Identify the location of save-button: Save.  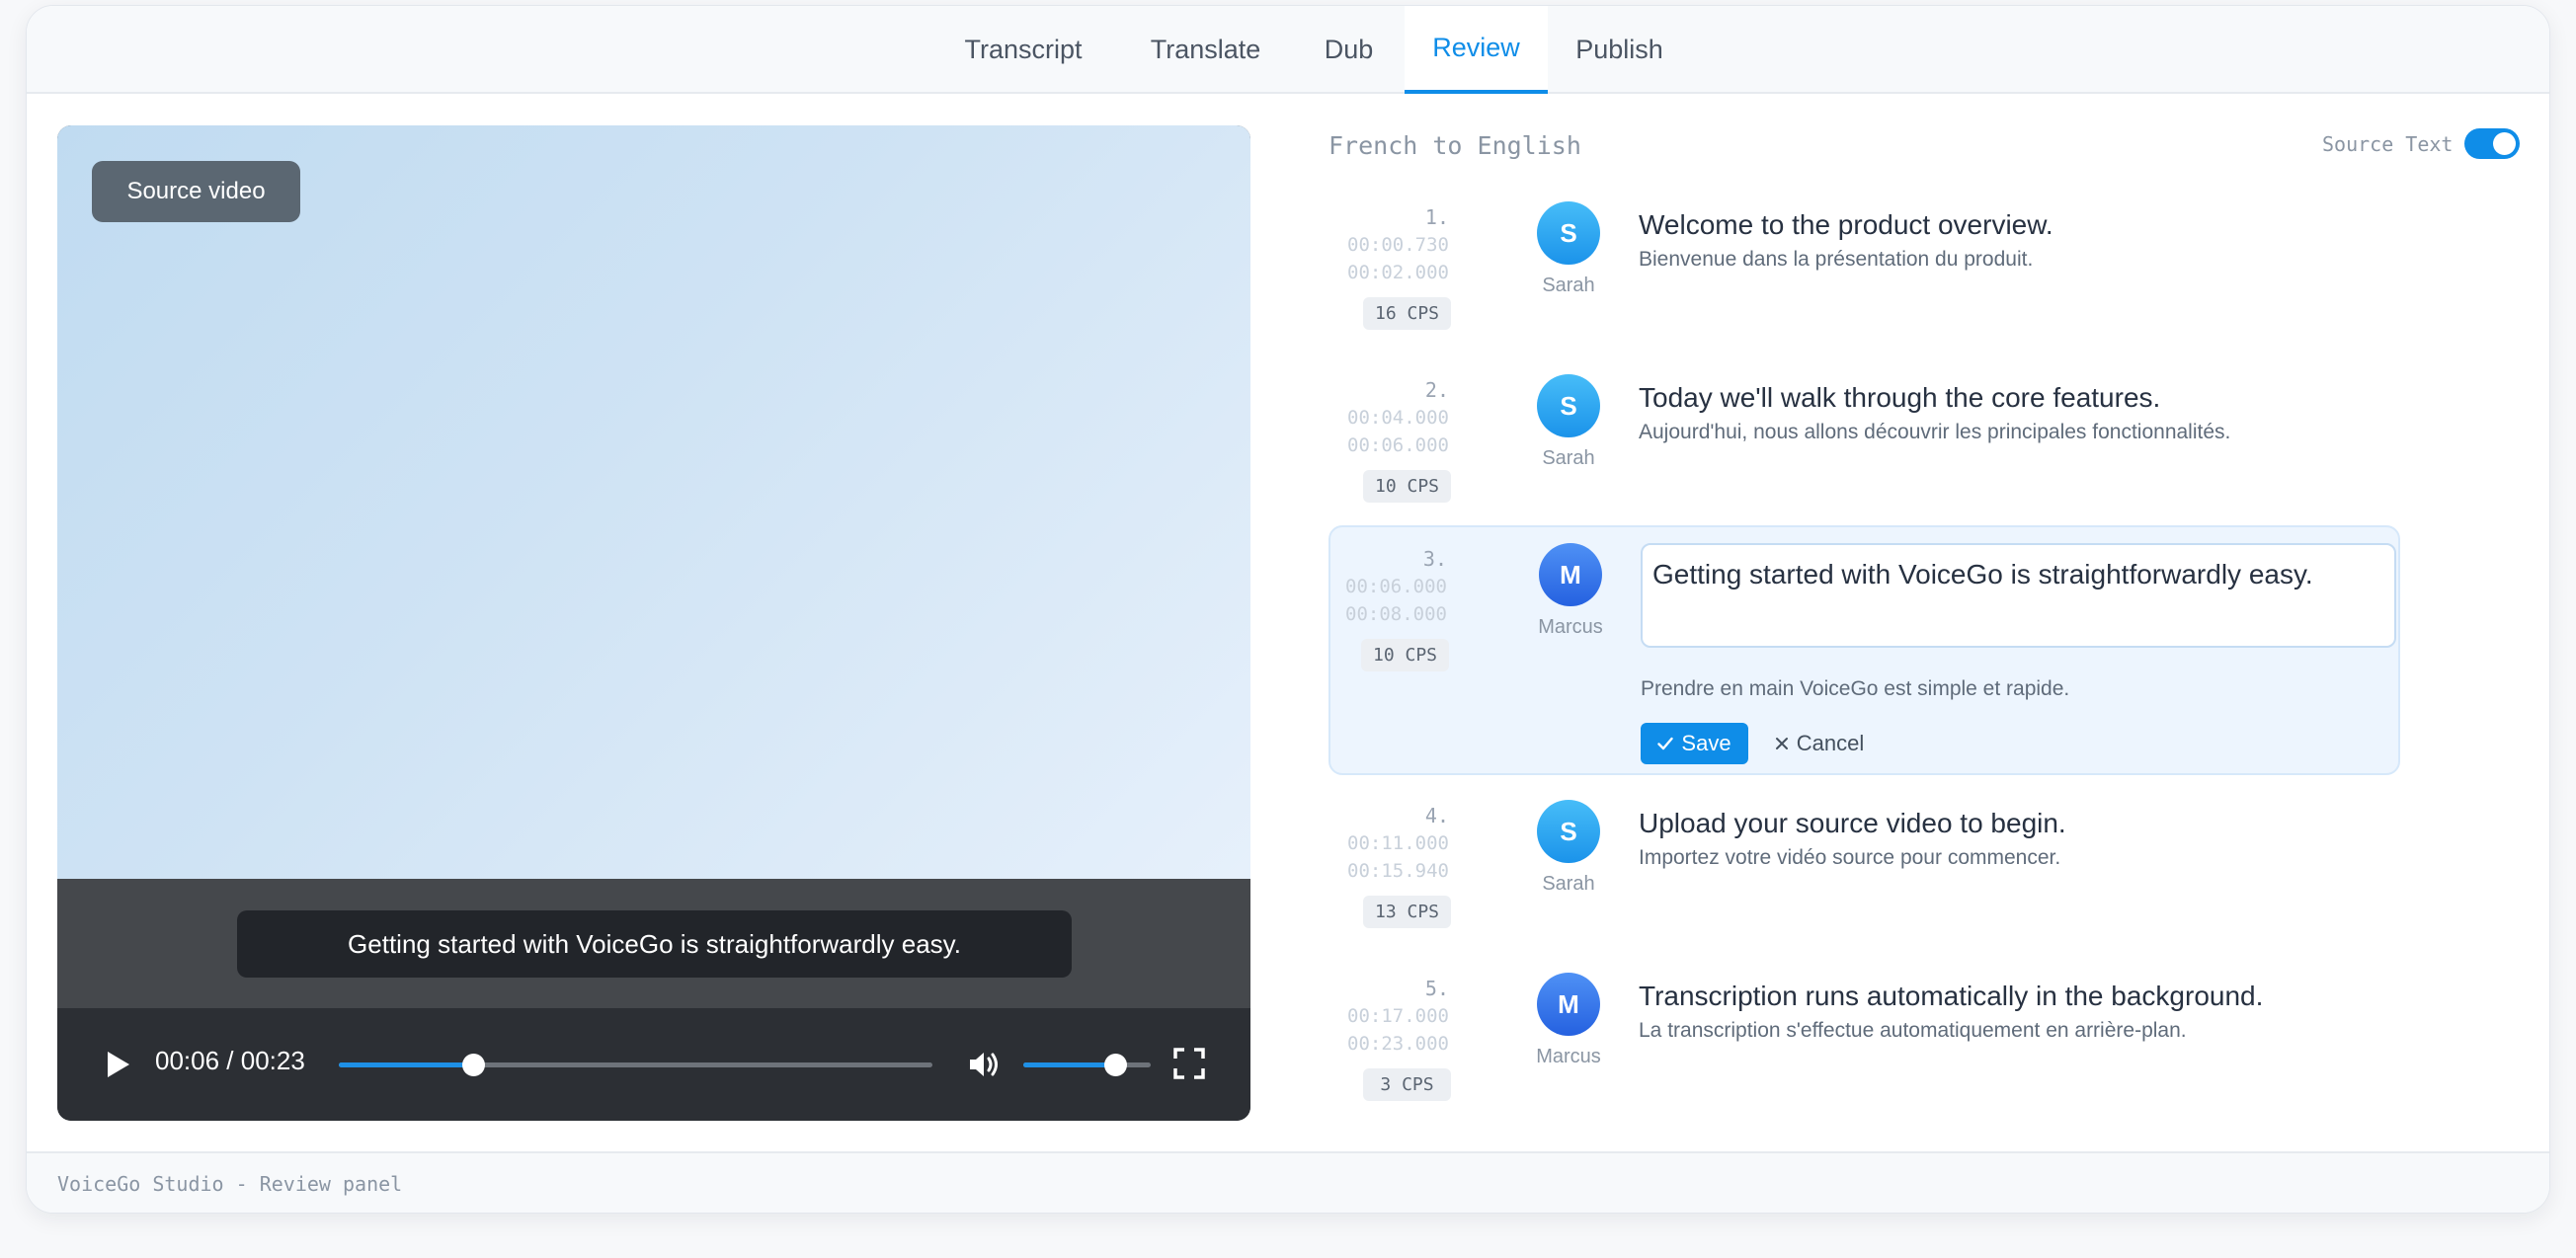
(1694, 743).